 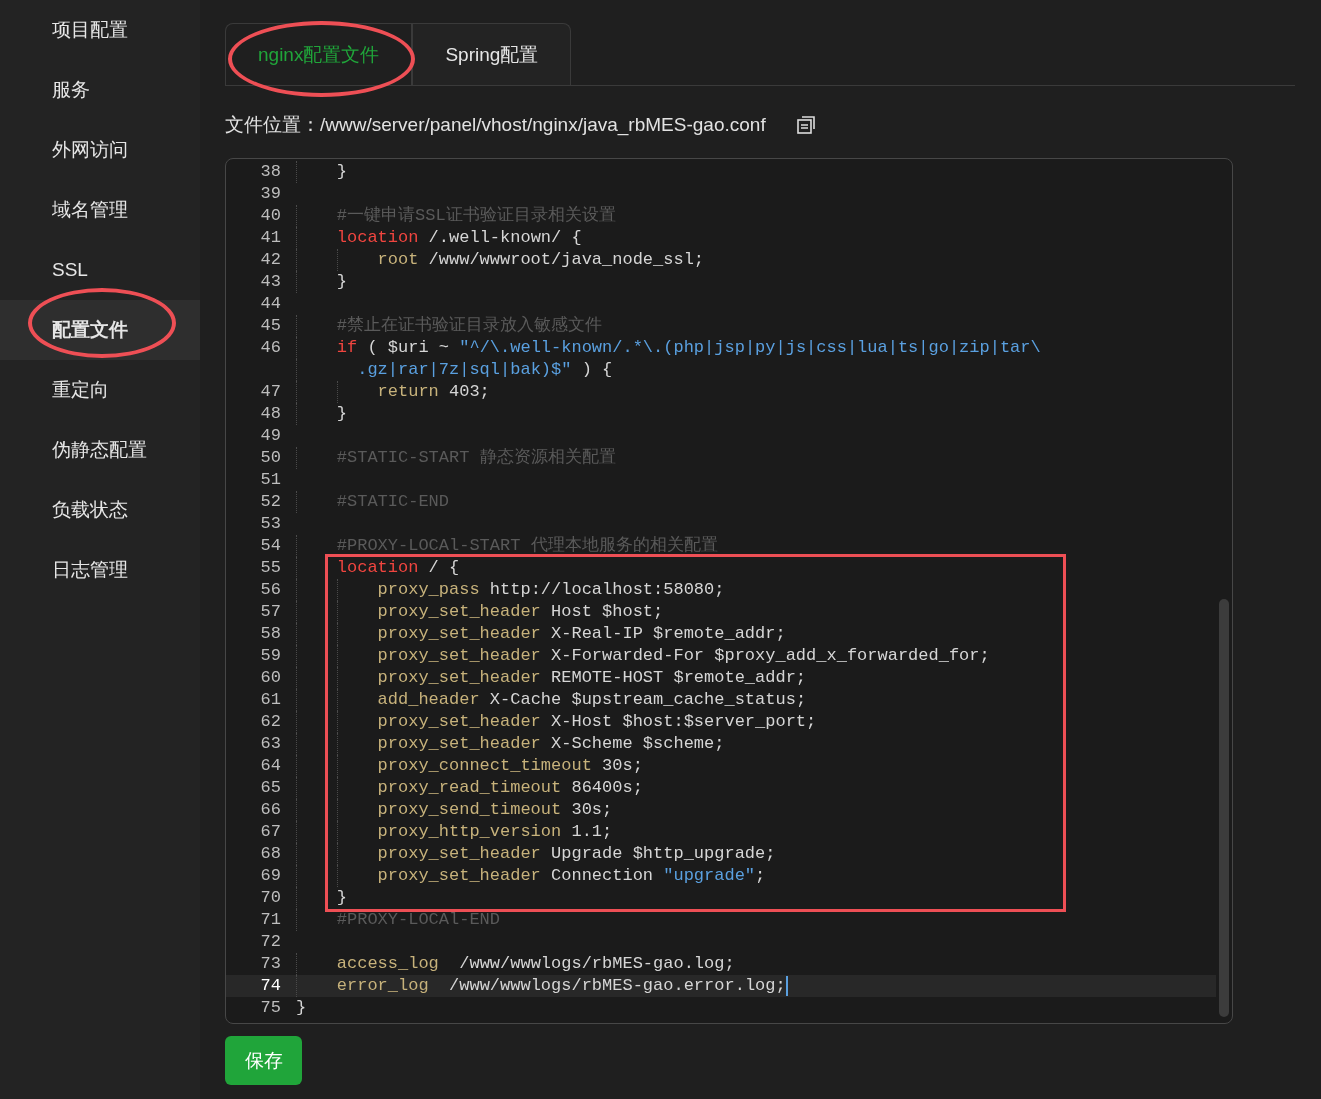 I want to click on line-number: 66, so click(x=270, y=810).